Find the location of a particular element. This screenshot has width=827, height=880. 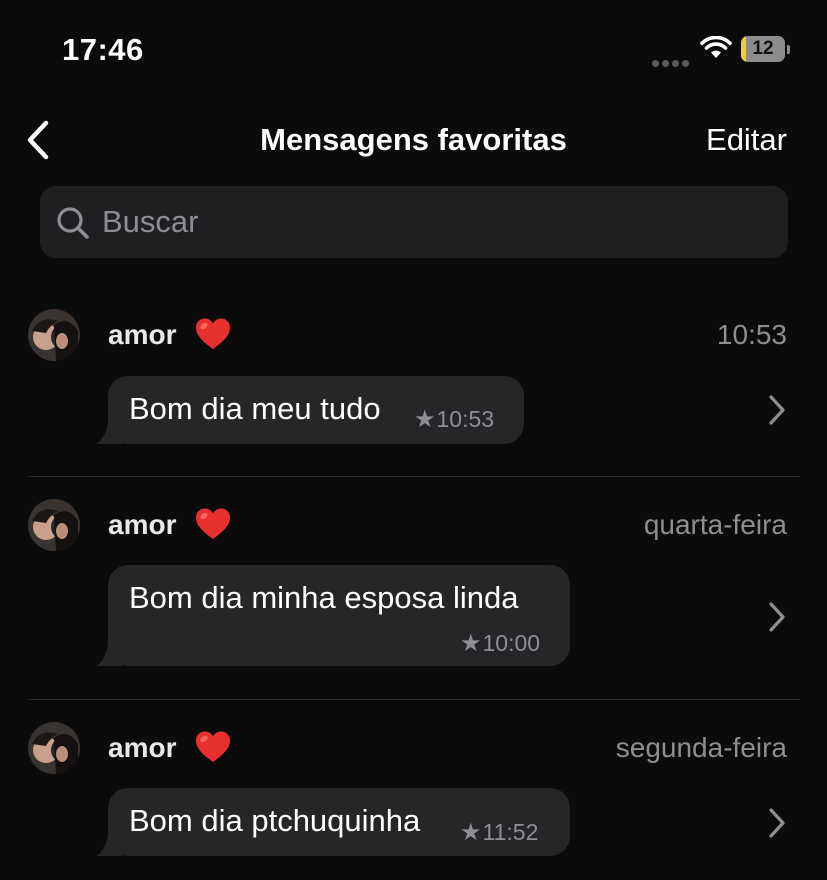

cellular-signal-icon is located at coordinates (672, 60).